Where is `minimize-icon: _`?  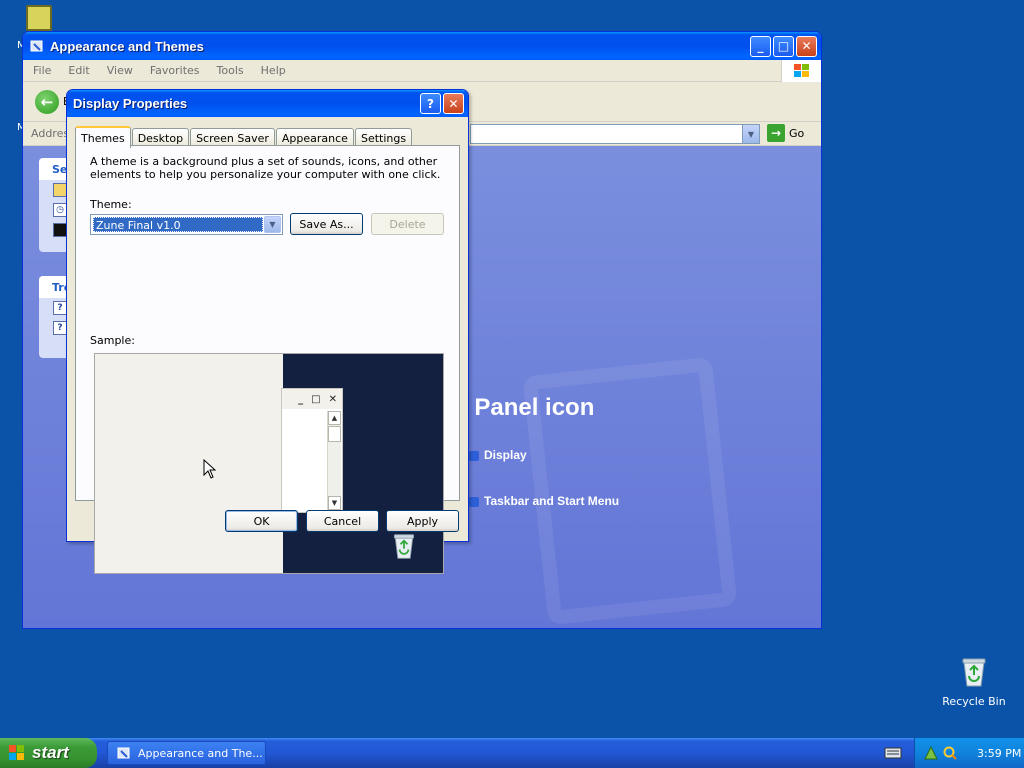 minimize-icon: _ is located at coordinates (301, 399).